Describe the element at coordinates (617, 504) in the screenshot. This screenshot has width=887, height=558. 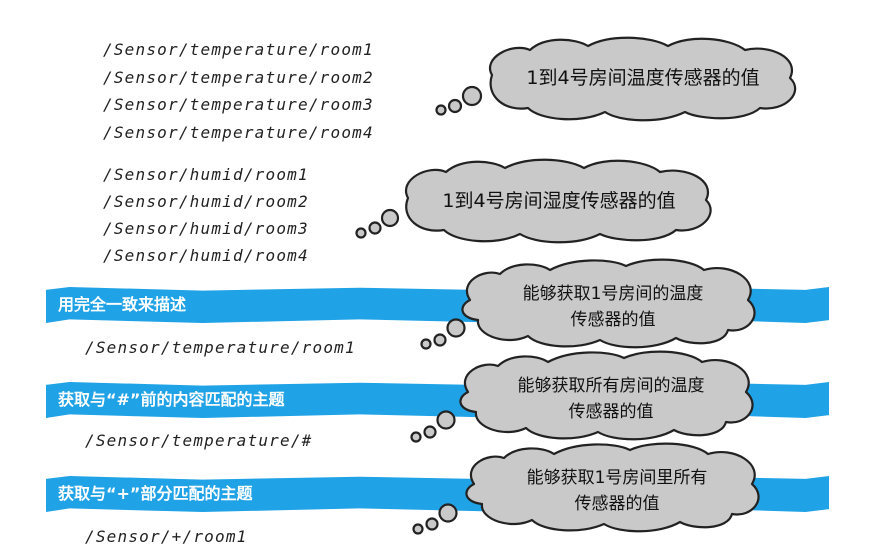
I see `cloud-text-plus-line2: 传感器的值` at that location.